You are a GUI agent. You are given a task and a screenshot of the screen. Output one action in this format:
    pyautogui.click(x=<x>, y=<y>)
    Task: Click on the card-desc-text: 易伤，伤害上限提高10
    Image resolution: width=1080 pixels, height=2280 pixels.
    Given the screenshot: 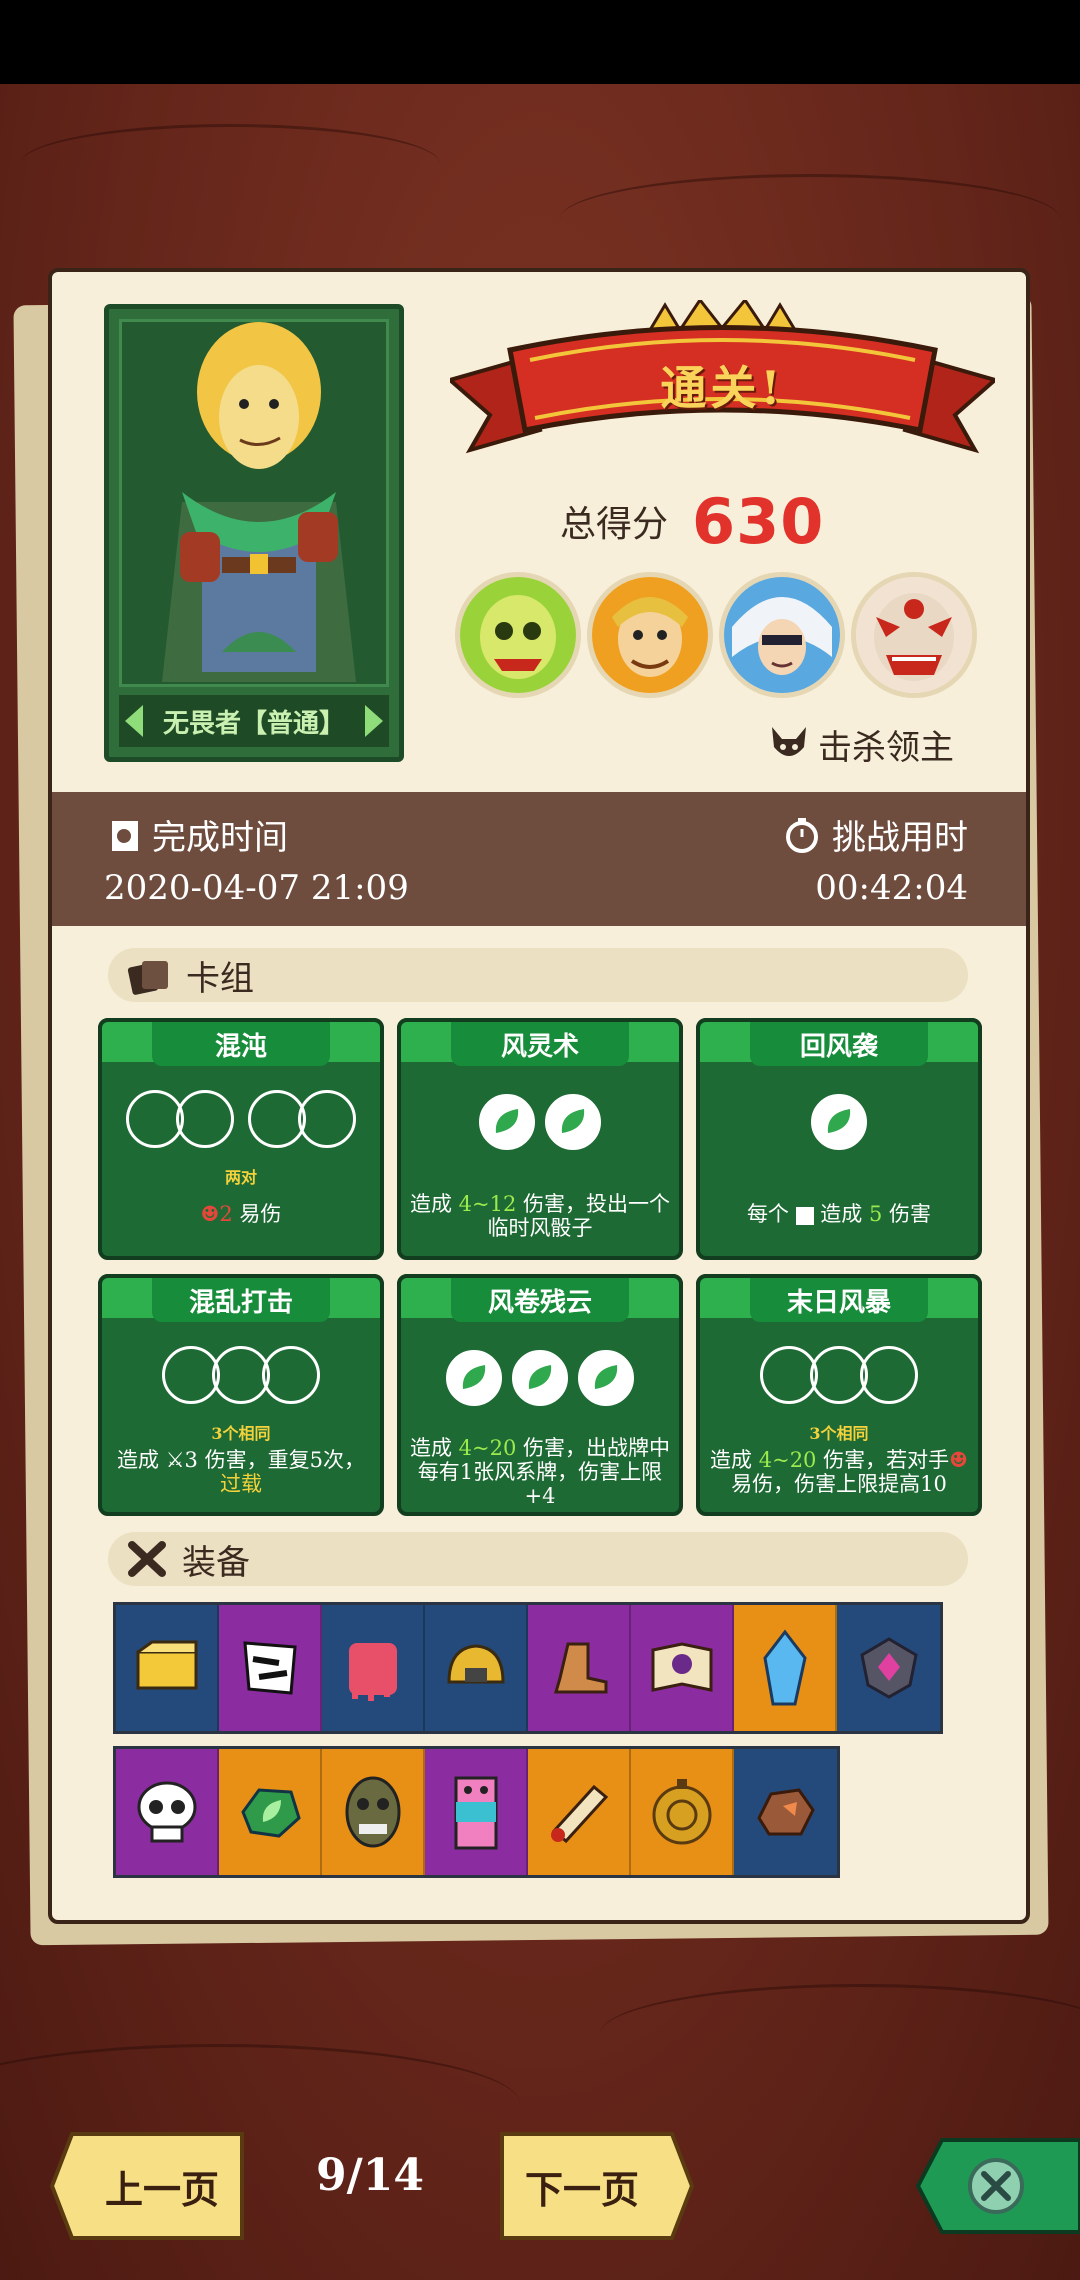 What is the action you would take?
    pyautogui.click(x=839, y=1484)
    